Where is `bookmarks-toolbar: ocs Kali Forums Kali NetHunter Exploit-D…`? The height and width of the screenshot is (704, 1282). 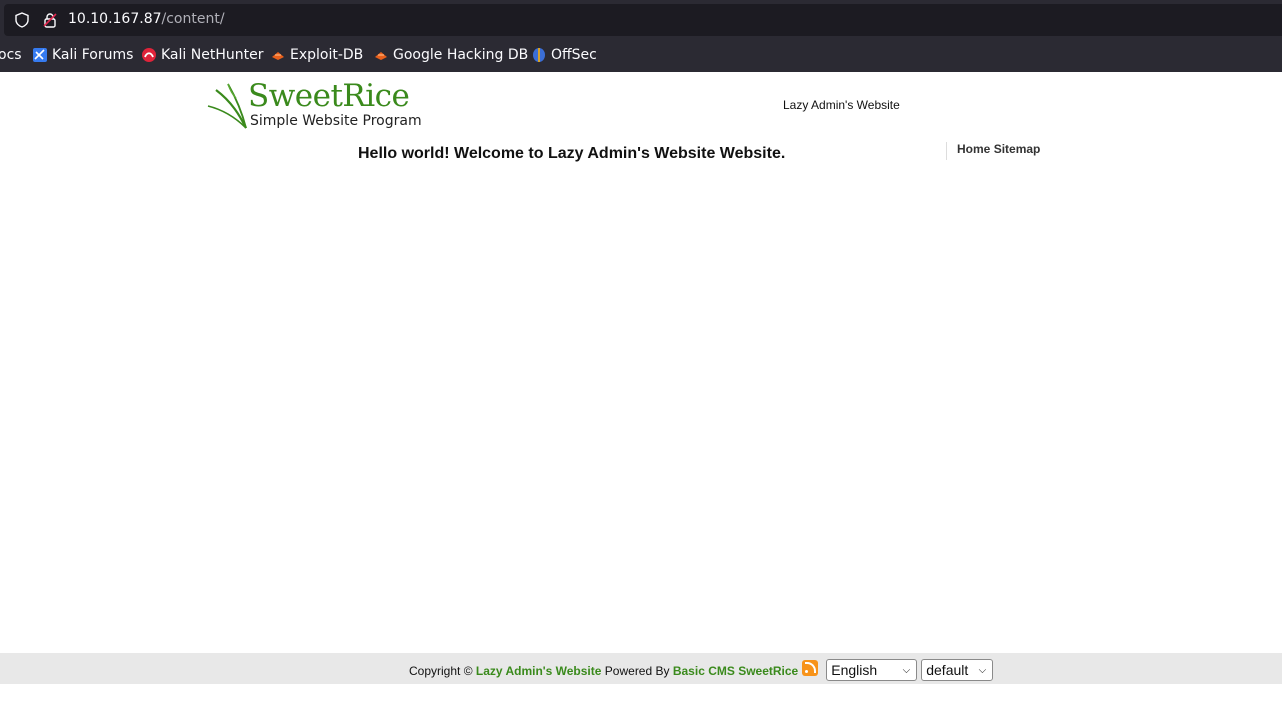 bookmarks-toolbar: ocs Kali Forums Kali NetHunter Exploit-D… is located at coordinates (641, 56).